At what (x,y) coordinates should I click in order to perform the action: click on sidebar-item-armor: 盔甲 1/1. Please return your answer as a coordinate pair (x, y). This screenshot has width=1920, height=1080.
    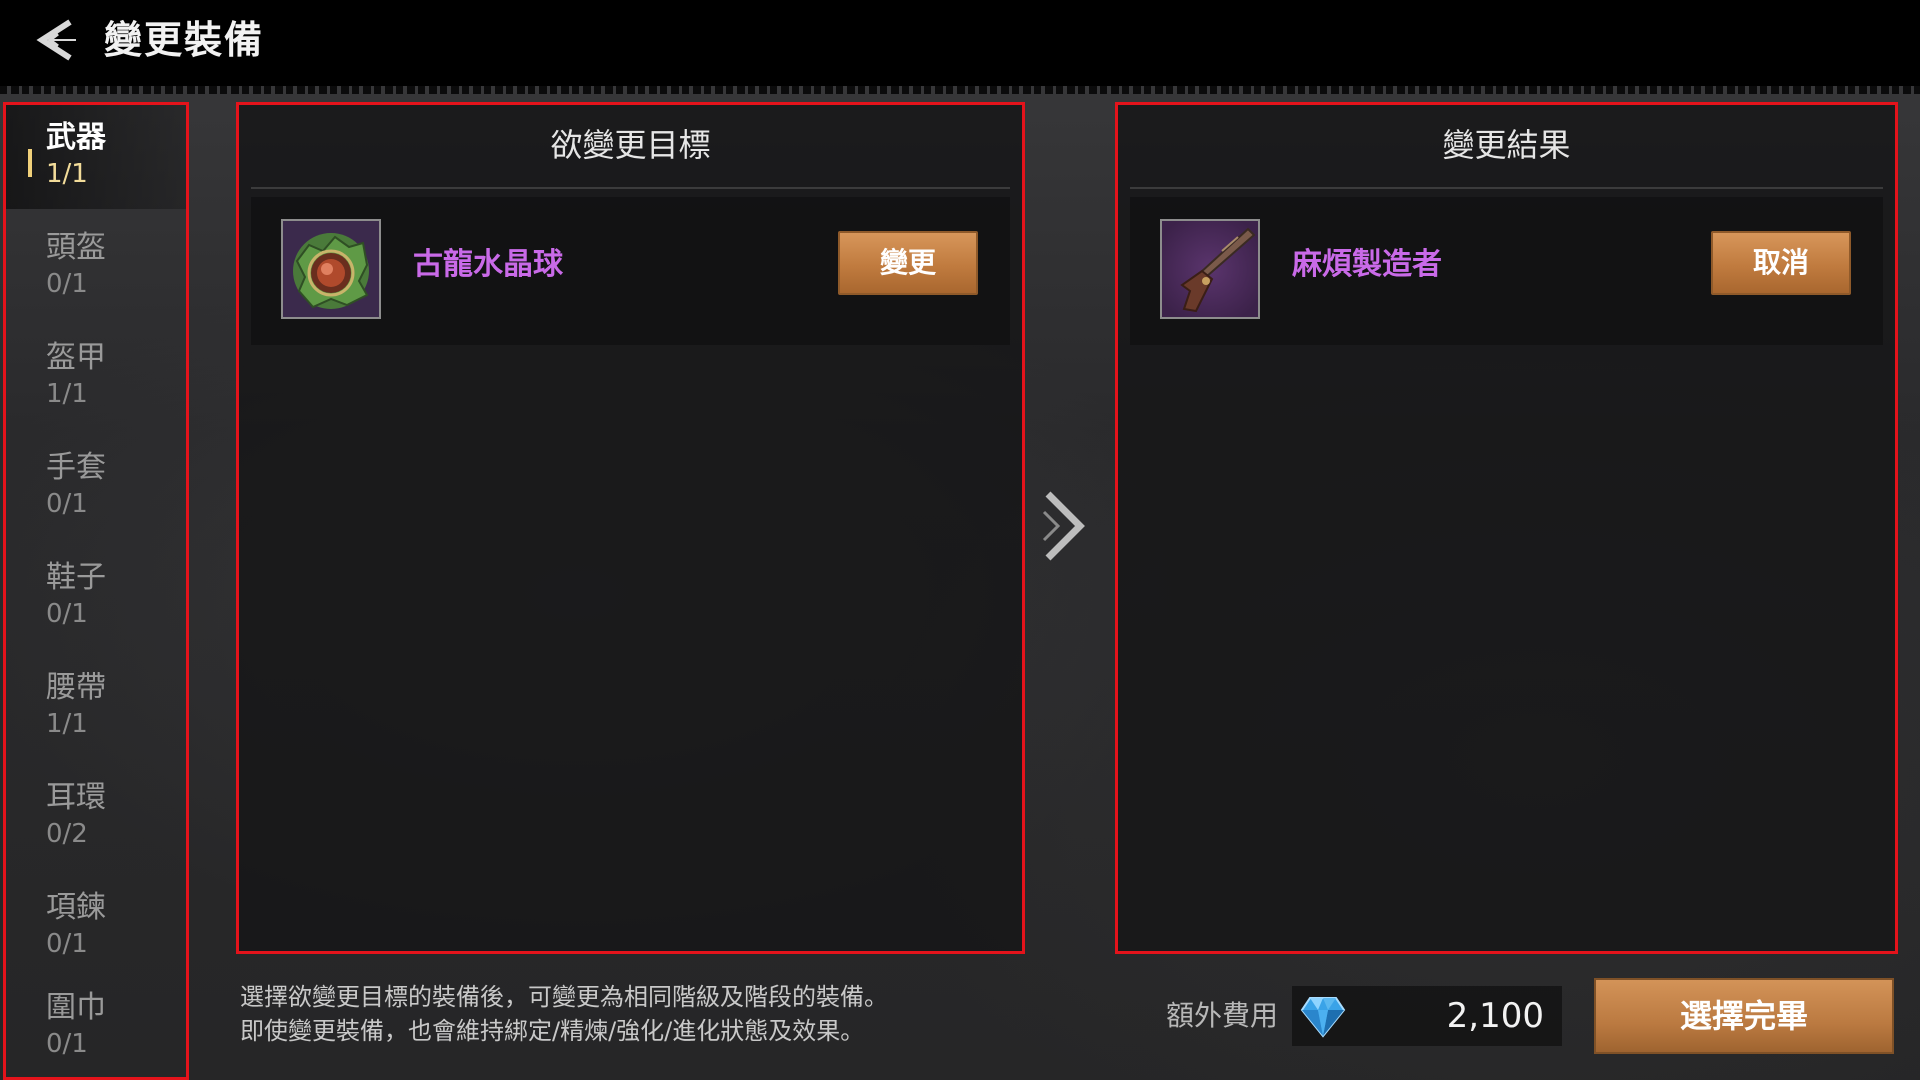
    Looking at the image, I should click on (96, 377).